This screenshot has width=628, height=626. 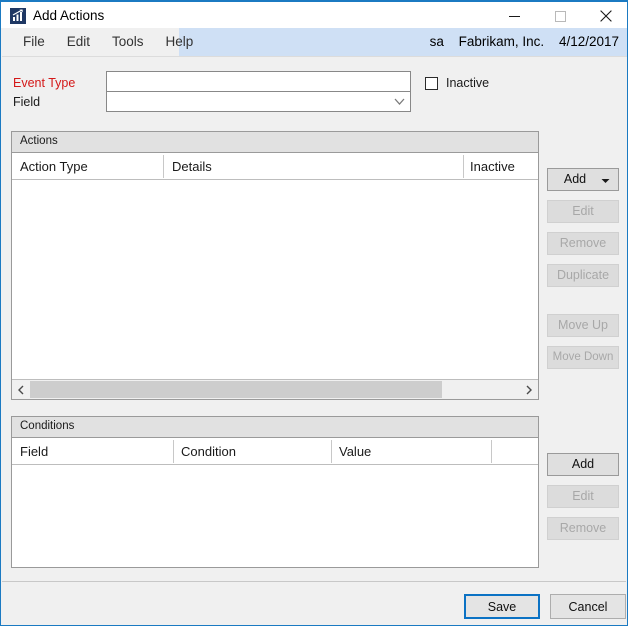 What do you see at coordinates (501, 41) in the screenshot?
I see `status-company: Fabrikam, Inc.` at bounding box center [501, 41].